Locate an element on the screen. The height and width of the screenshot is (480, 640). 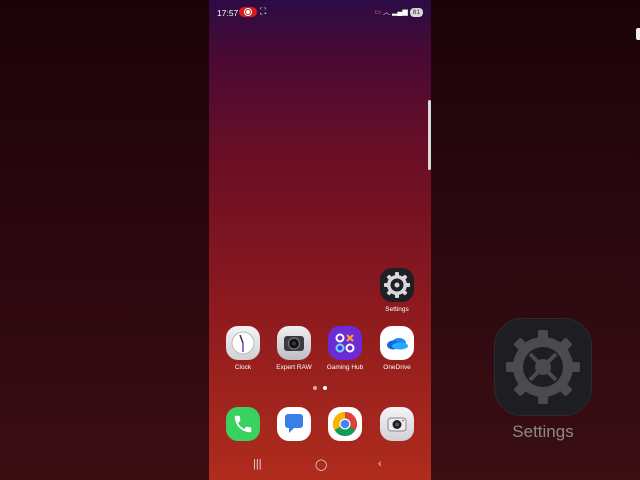
dock-app-chrome is located at coordinates (345, 424).